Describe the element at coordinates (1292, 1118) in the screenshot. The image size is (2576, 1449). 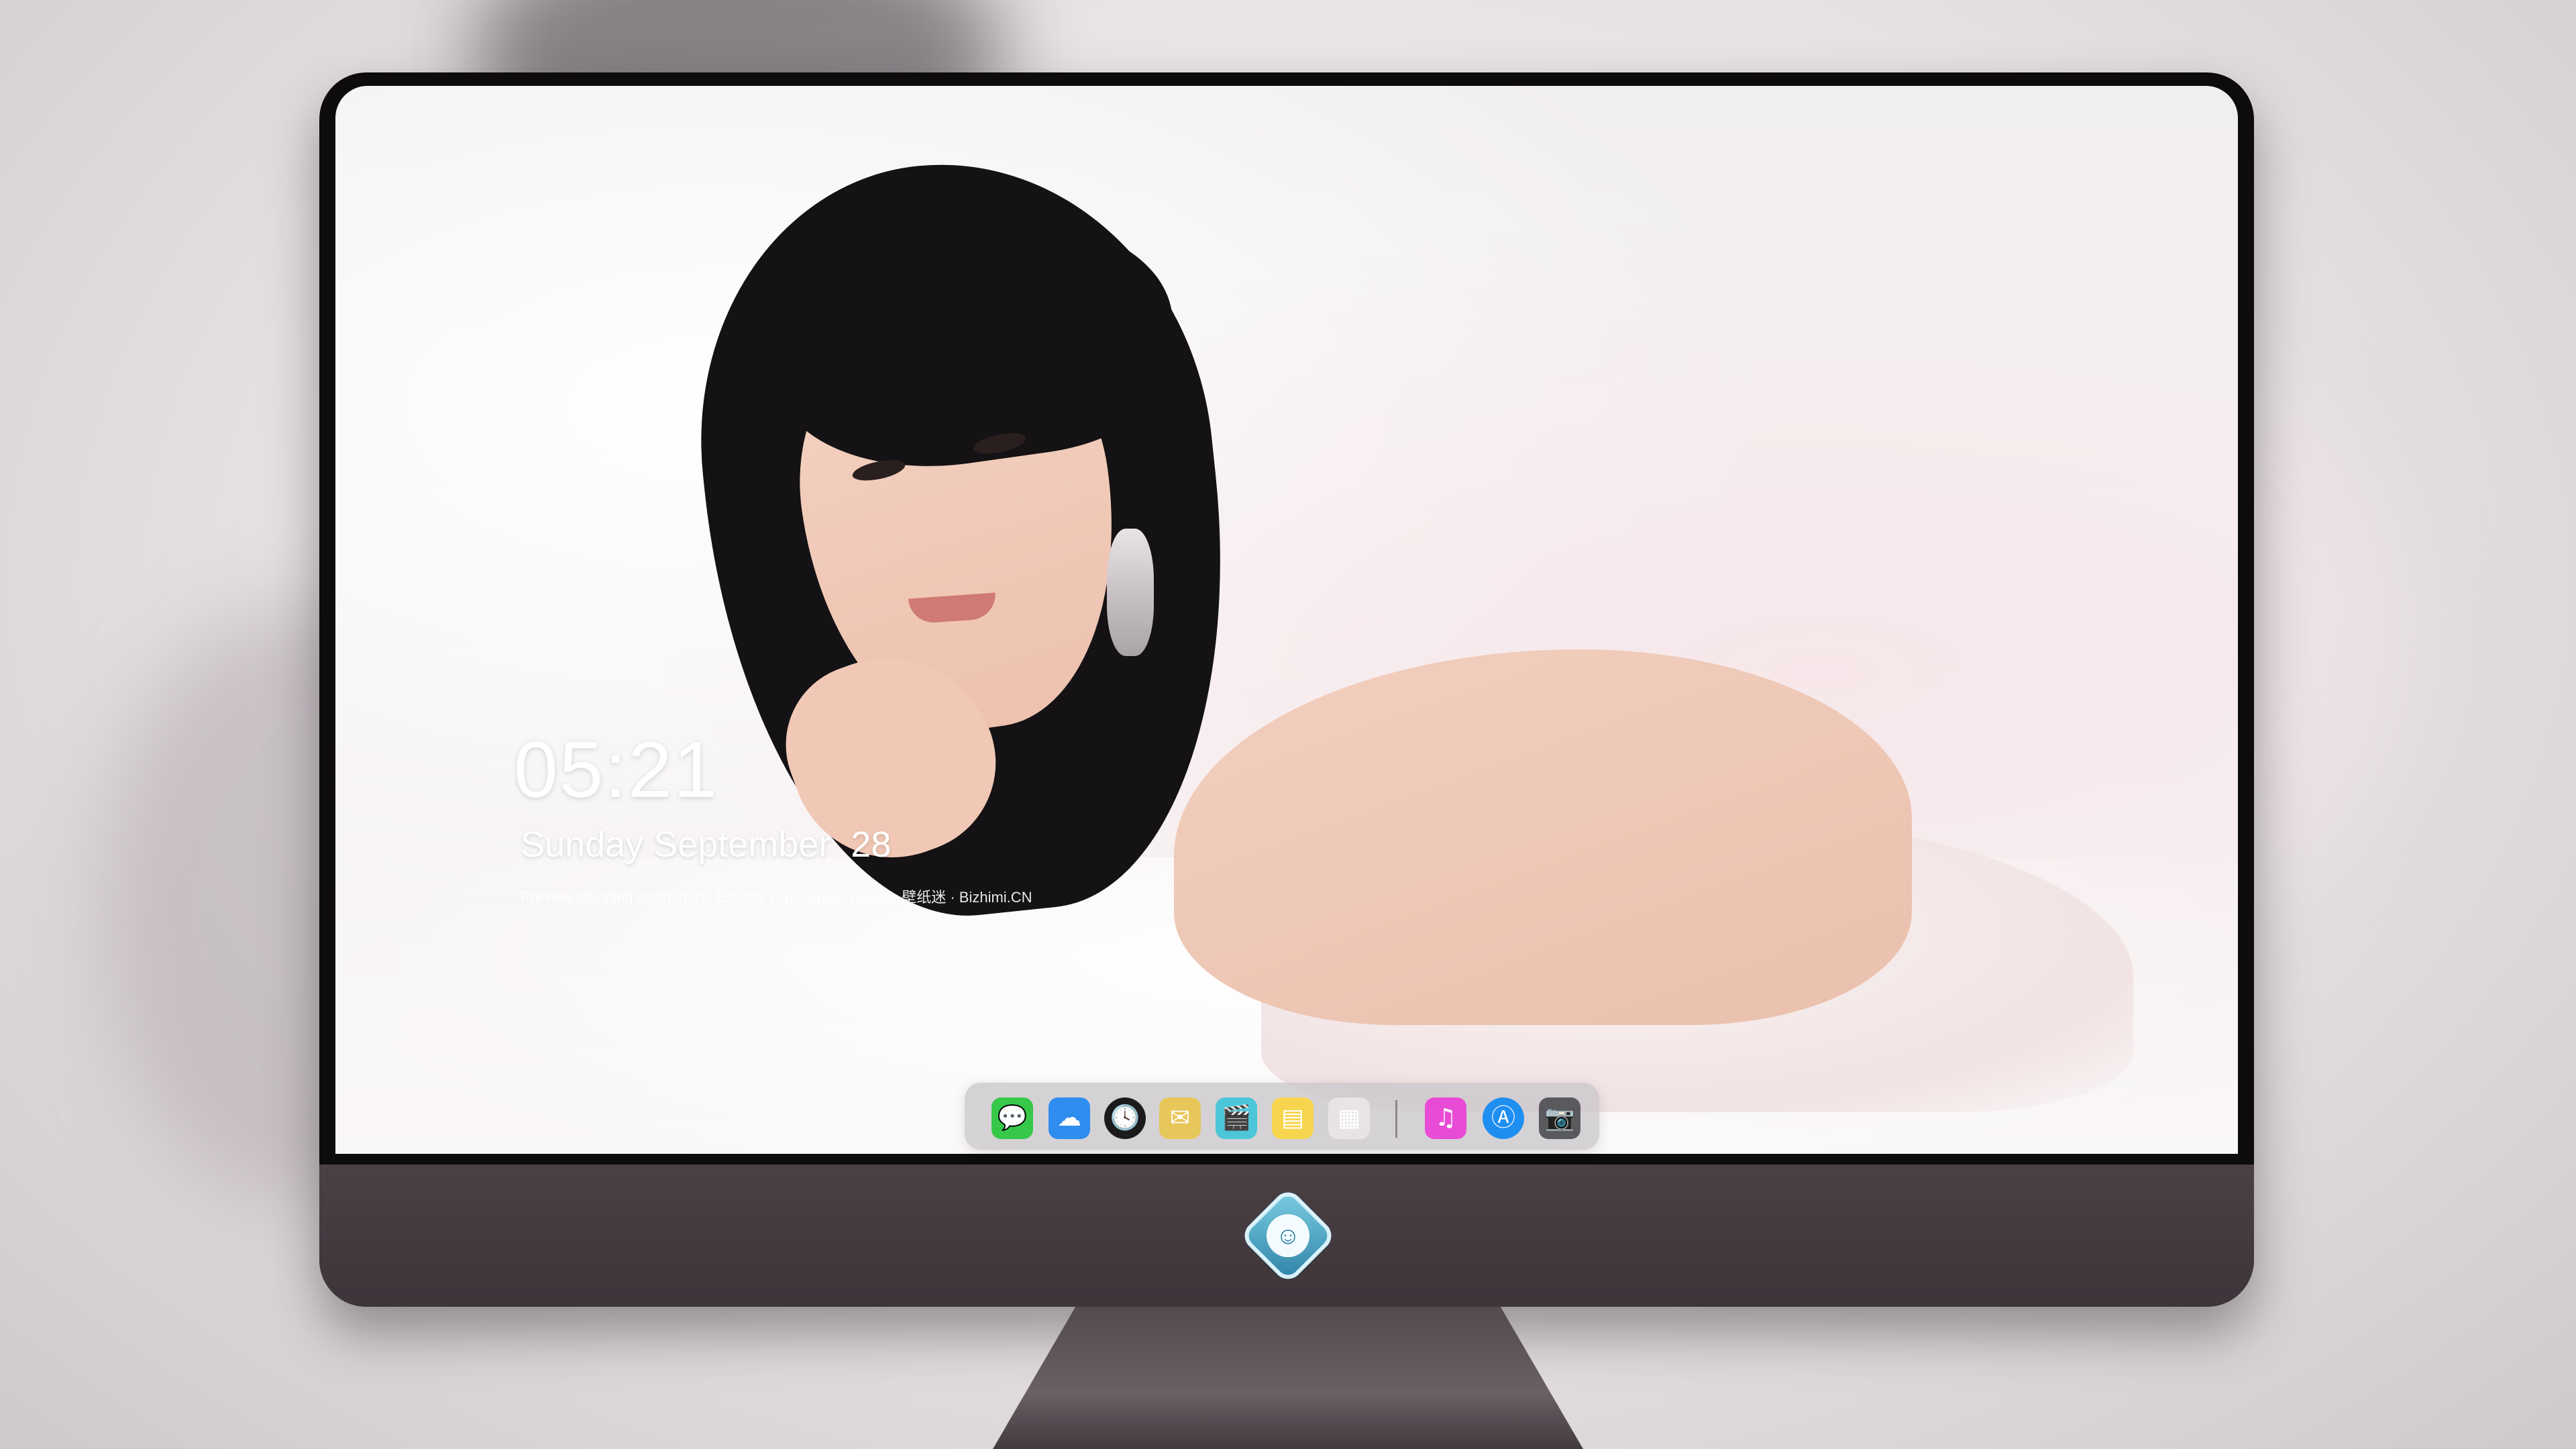
I see `notes-icon: ▤` at that location.